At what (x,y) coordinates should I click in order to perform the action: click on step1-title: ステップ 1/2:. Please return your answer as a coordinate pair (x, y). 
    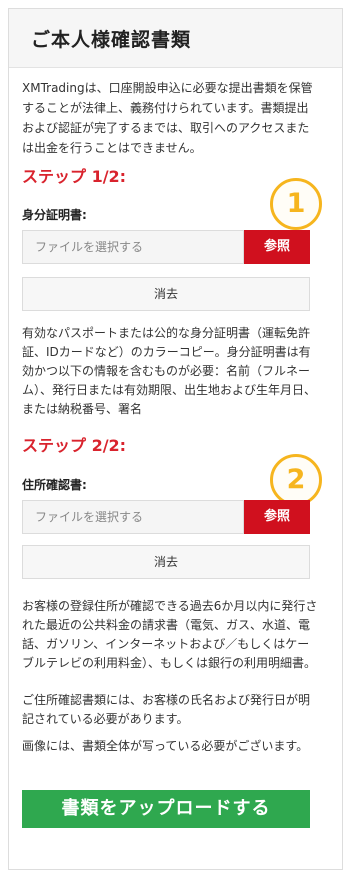
    Looking at the image, I should click on (74, 176).